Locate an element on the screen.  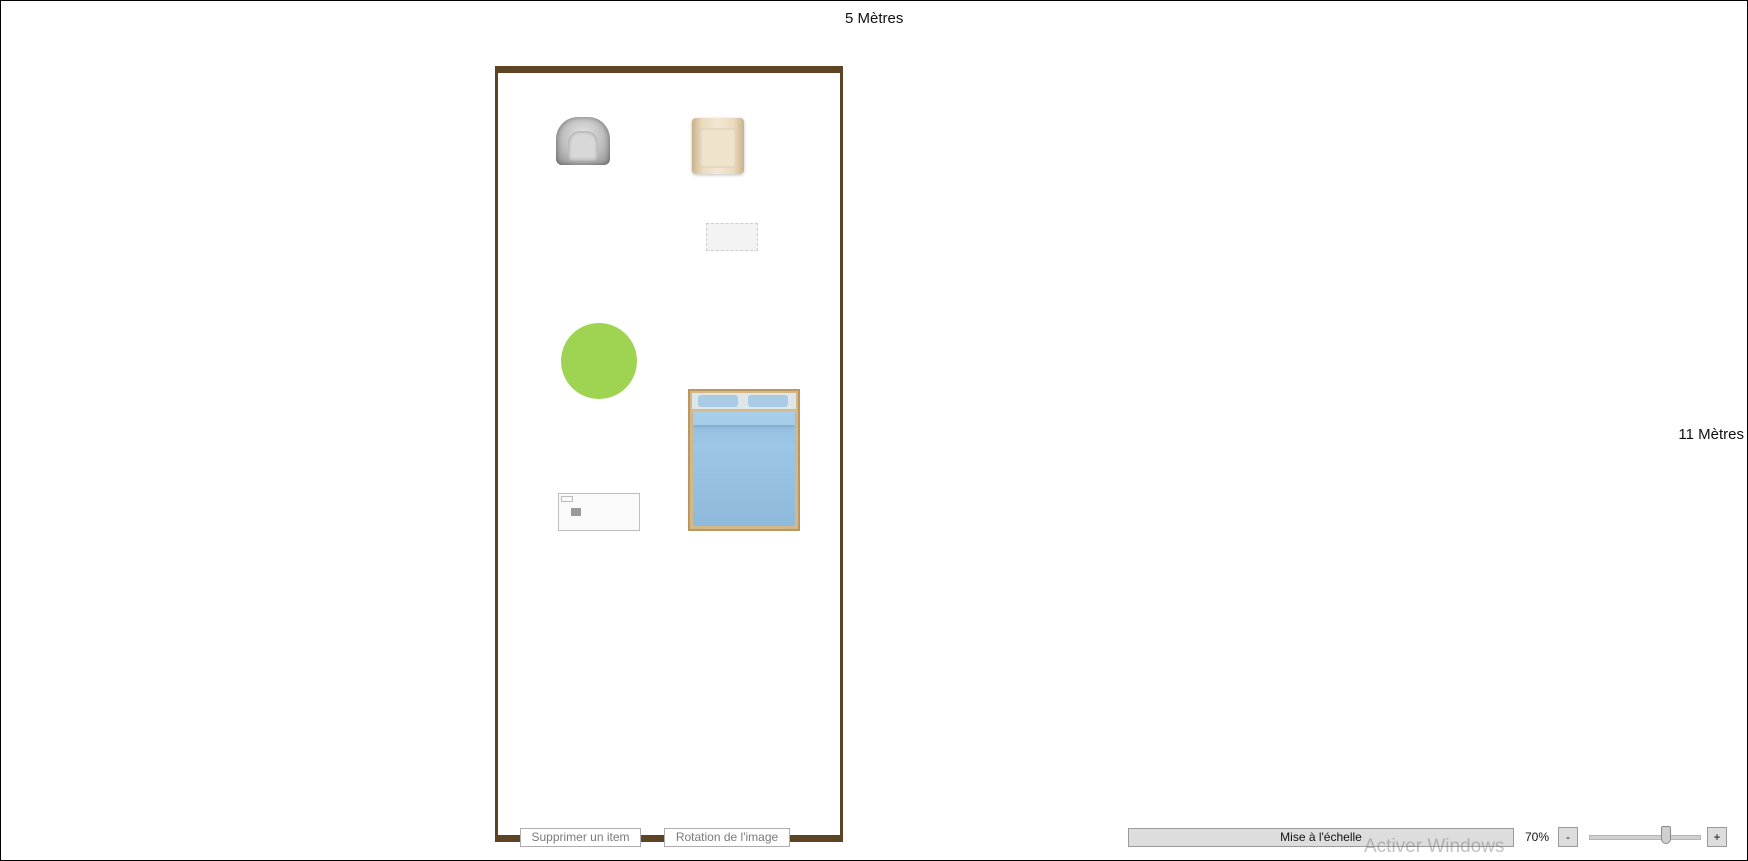
height-dimension-label: 11 Mètres is located at coordinates (1711, 434).